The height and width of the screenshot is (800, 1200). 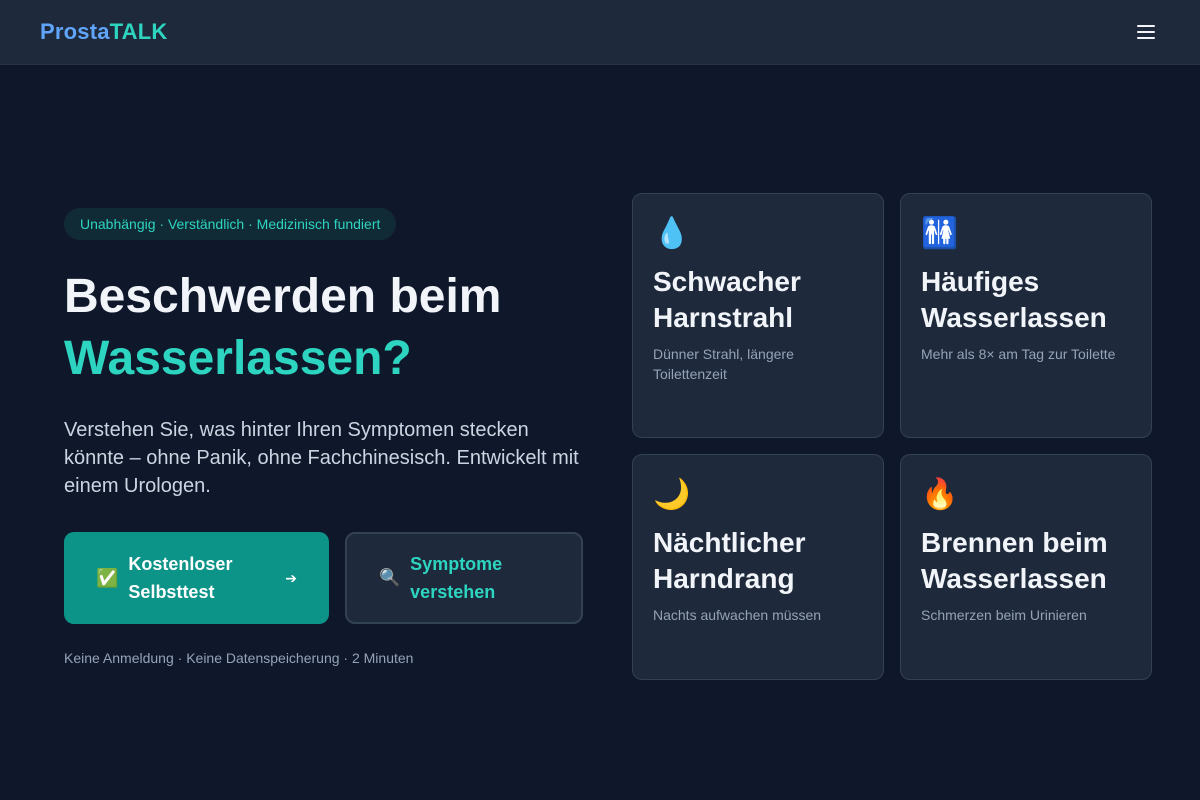 I want to click on logo-part-prosta: Prosta, so click(x=75, y=31).